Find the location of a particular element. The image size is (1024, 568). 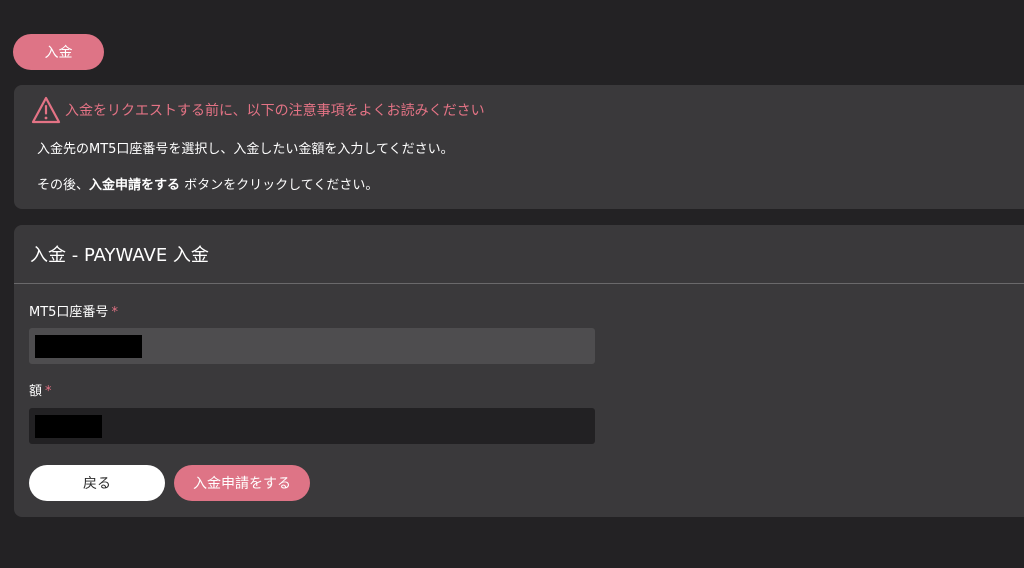

account-number-label: MT5口座番号 * is located at coordinates (73, 310).